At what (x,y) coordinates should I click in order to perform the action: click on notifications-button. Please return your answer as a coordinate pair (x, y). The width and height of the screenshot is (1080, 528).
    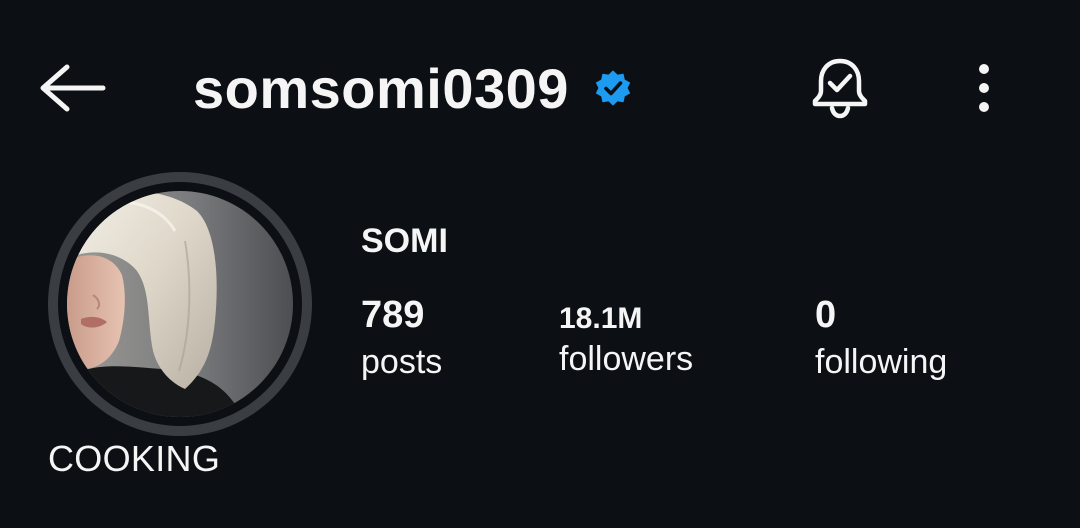
    Looking at the image, I should click on (840, 88).